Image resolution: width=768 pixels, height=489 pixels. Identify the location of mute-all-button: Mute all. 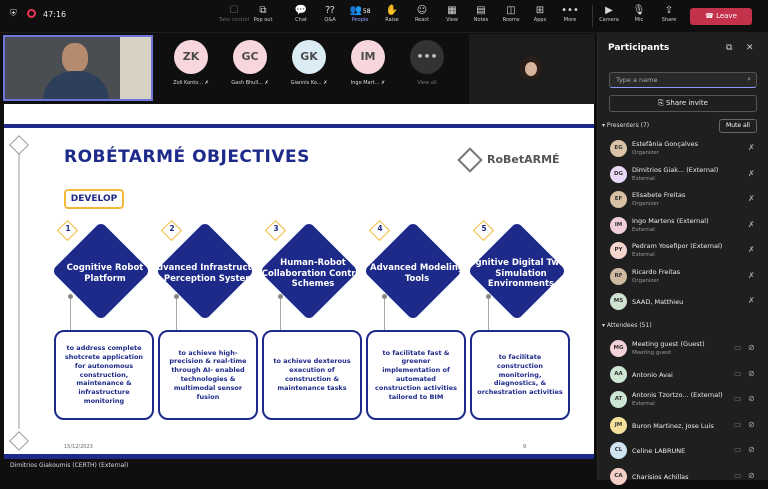
(738, 126).